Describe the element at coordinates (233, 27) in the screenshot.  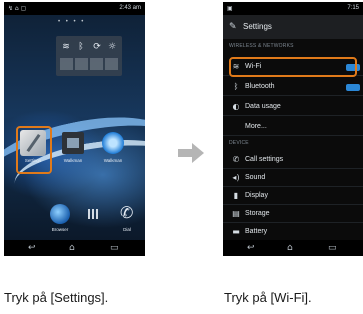
I see `settings-icon: ✎` at that location.